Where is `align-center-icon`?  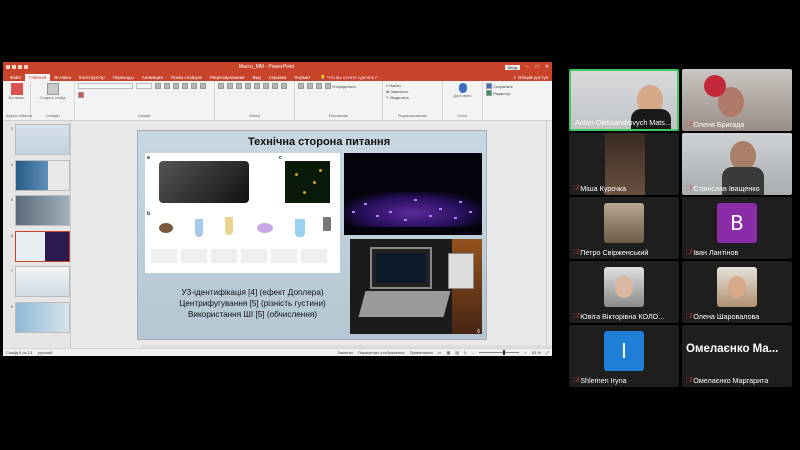 align-center-icon is located at coordinates (266, 86).